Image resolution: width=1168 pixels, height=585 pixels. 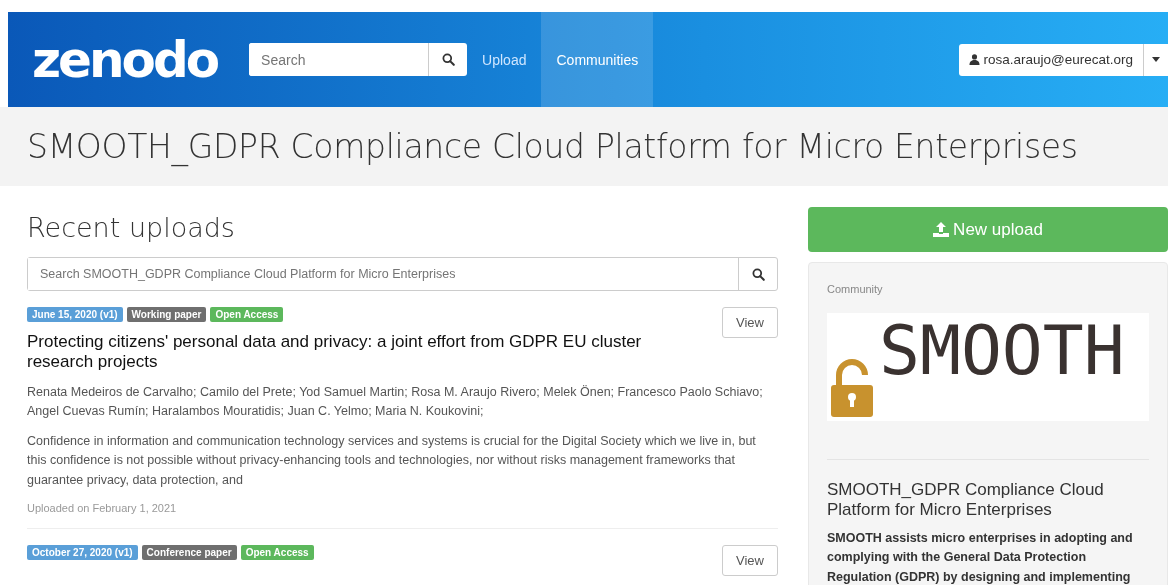 I want to click on section-heading: Recent uploads, so click(x=131, y=227).